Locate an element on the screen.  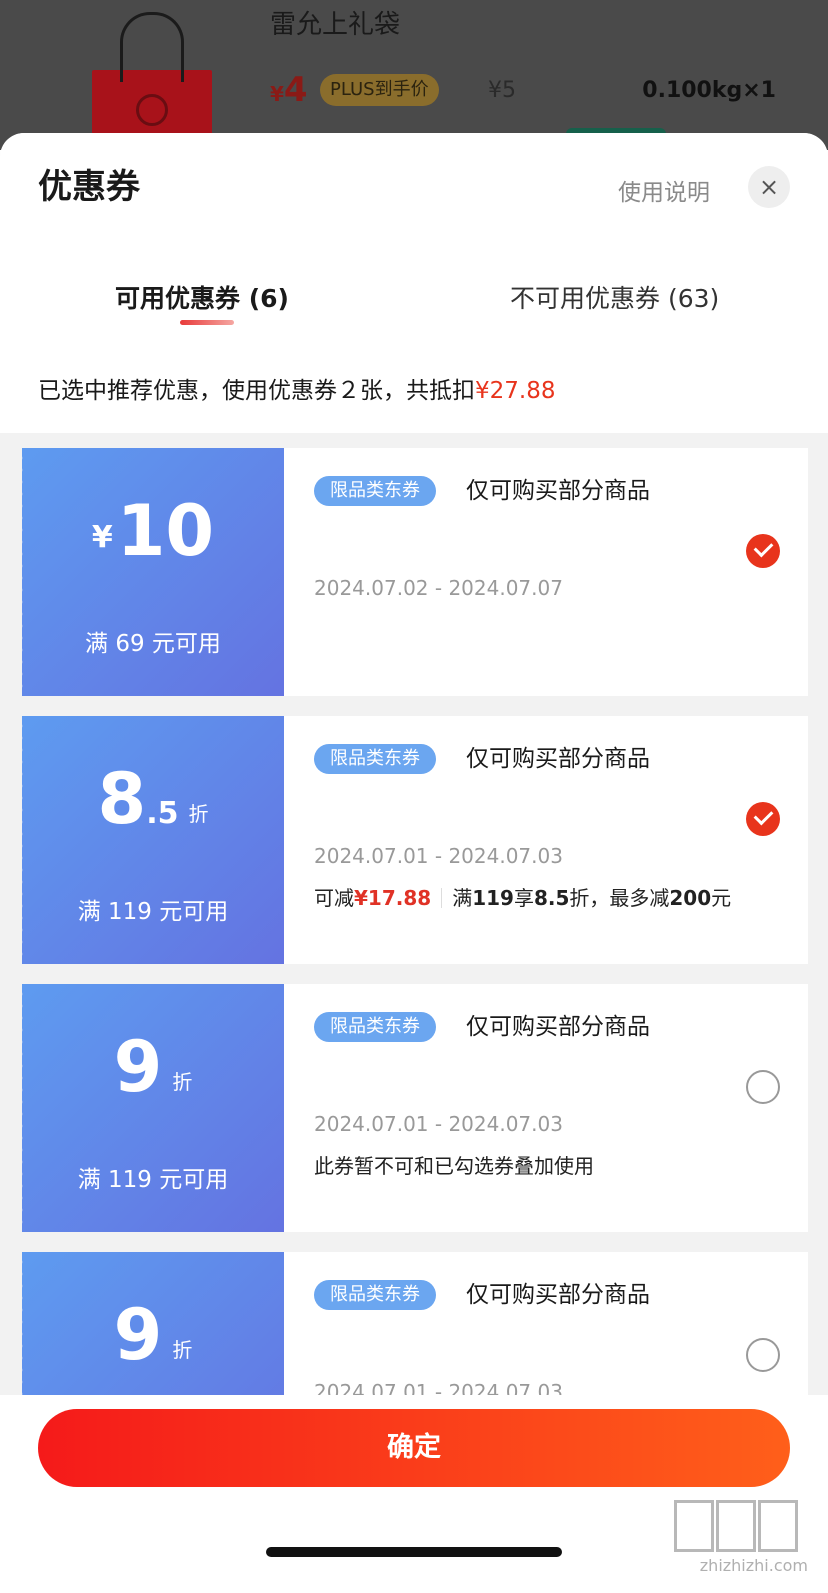
selection-summary: 已选中推荐优惠，使用优惠券２张，共抵扣¥27.88 is located at coordinates (297, 391).